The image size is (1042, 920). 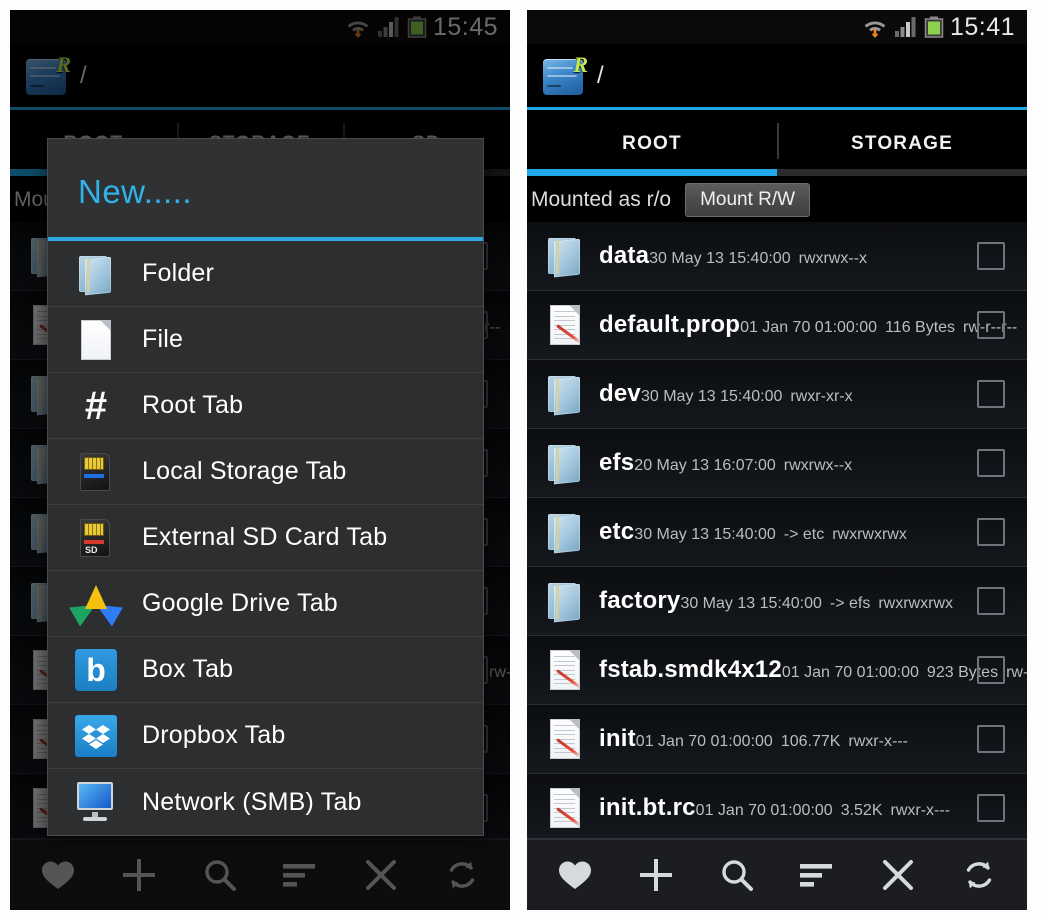 I want to click on right-mount-row: Mounted as r/o Mount R/W, so click(x=777, y=200).